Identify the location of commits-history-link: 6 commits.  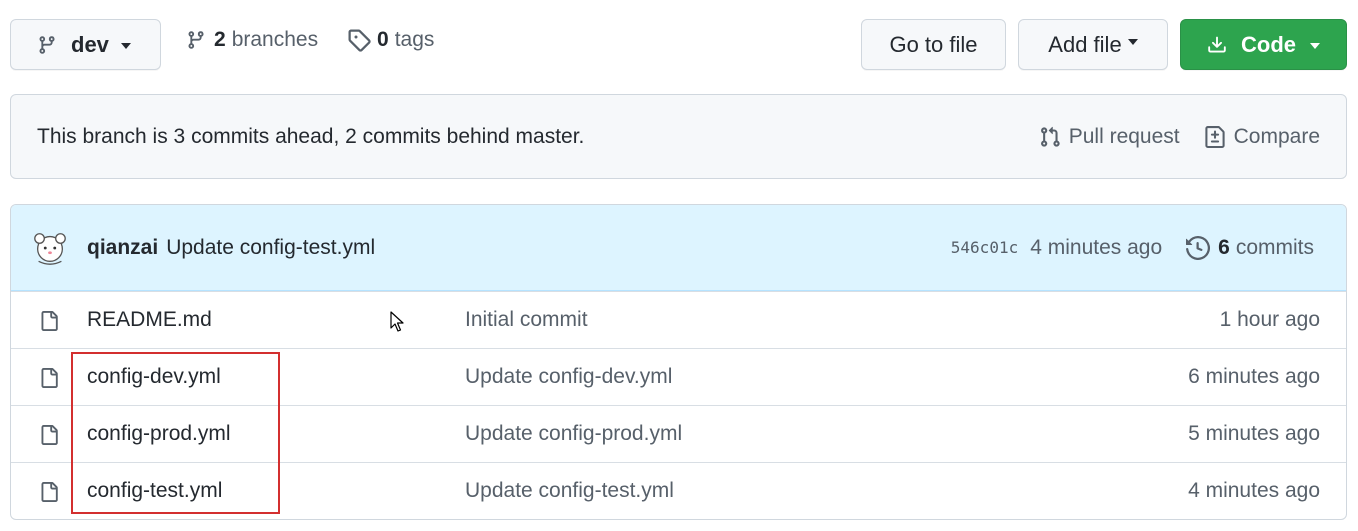
(1250, 248).